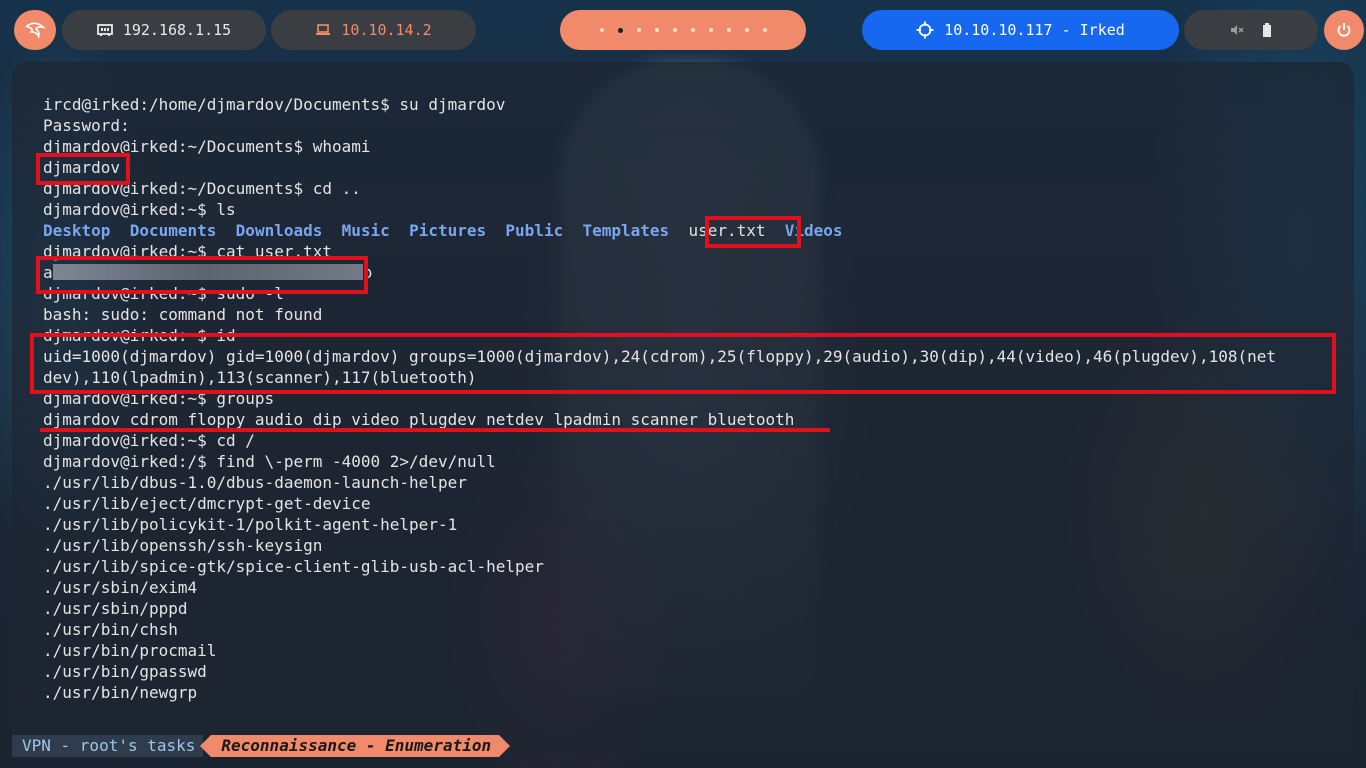 This screenshot has height=768, width=1366. Describe the element at coordinates (435, 430) in the screenshot. I see `highlight-groups-underline` at that location.